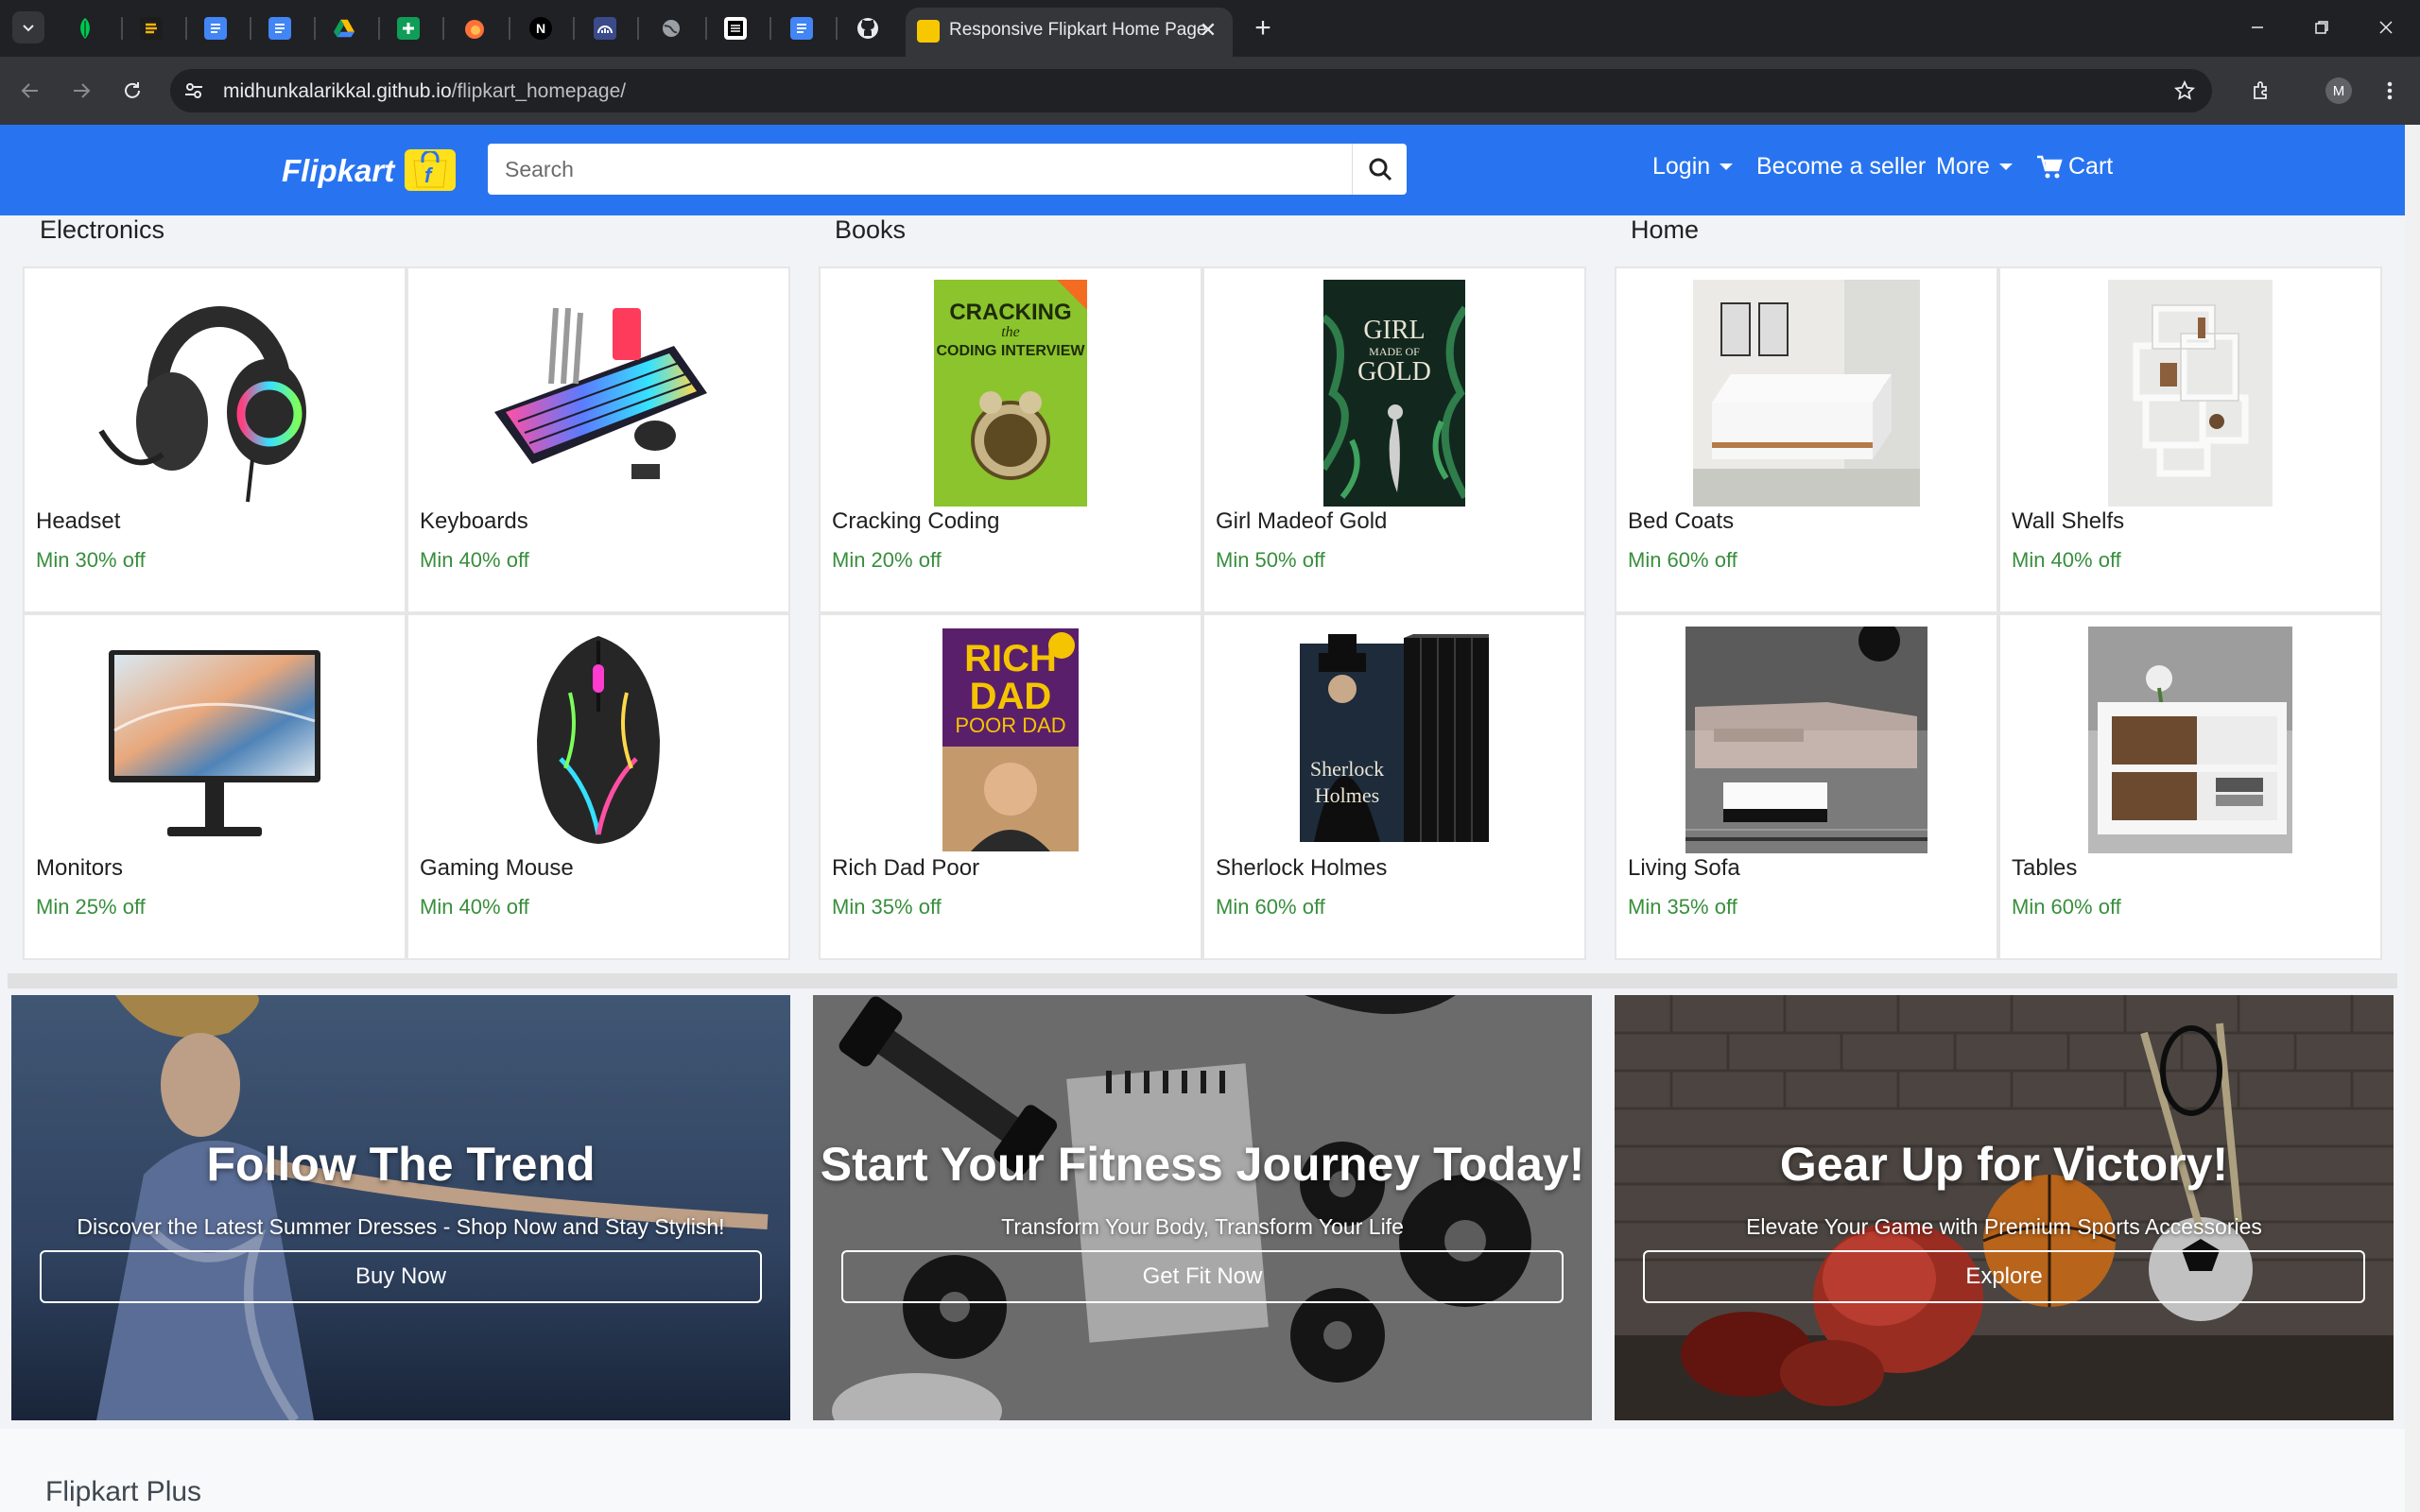 The width and height of the screenshot is (2420, 1512). I want to click on fashion-banner-image, so click(400, 1207).